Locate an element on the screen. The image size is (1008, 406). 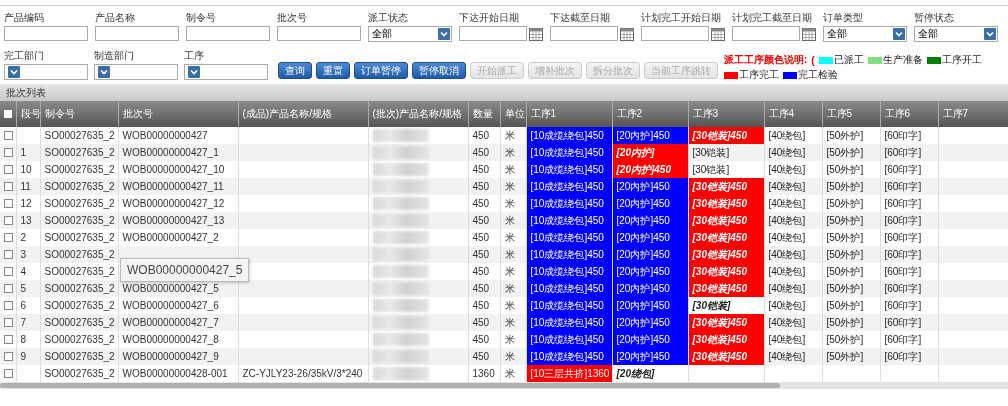
field-label: 产品名称 is located at coordinates (115, 18).